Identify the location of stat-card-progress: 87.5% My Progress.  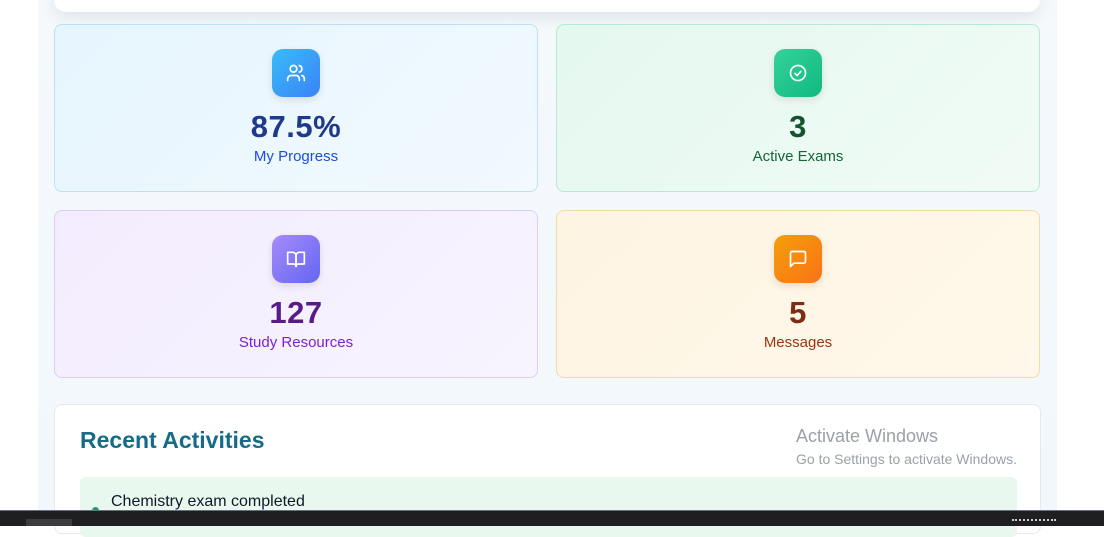
(296, 108).